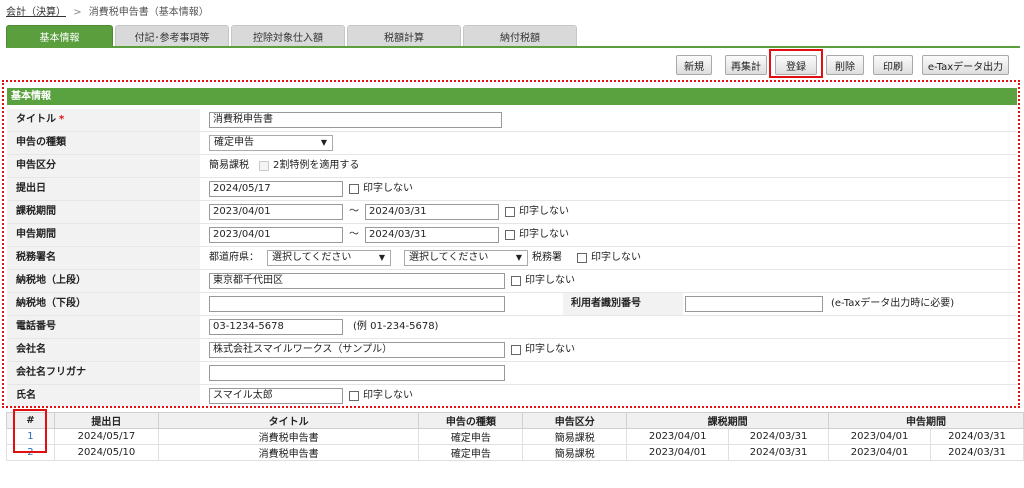 This screenshot has width=1024, height=488. I want to click on submit-date-noprint-checkbox, so click(354, 189).